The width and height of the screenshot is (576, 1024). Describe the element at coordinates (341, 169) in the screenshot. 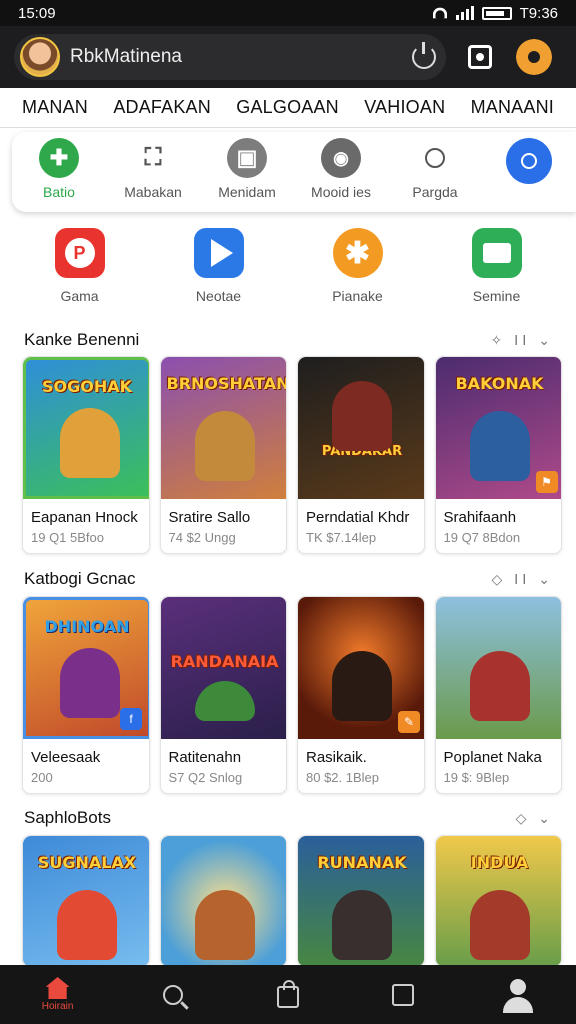

I see `quick-action-mooid: ◉ Mooid ies` at that location.